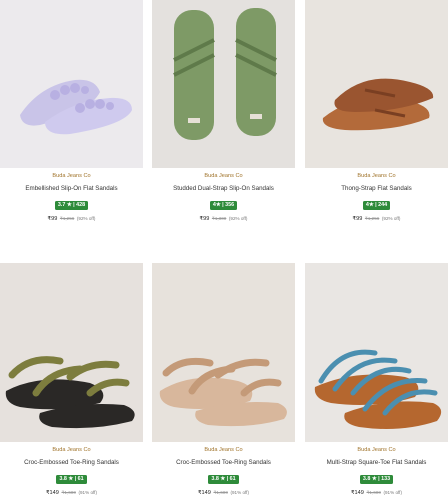 The width and height of the screenshot is (448, 500). What do you see at coordinates (376, 188) in the screenshot?
I see `product-name: Thong-Strap Flat Sandals` at bounding box center [376, 188].